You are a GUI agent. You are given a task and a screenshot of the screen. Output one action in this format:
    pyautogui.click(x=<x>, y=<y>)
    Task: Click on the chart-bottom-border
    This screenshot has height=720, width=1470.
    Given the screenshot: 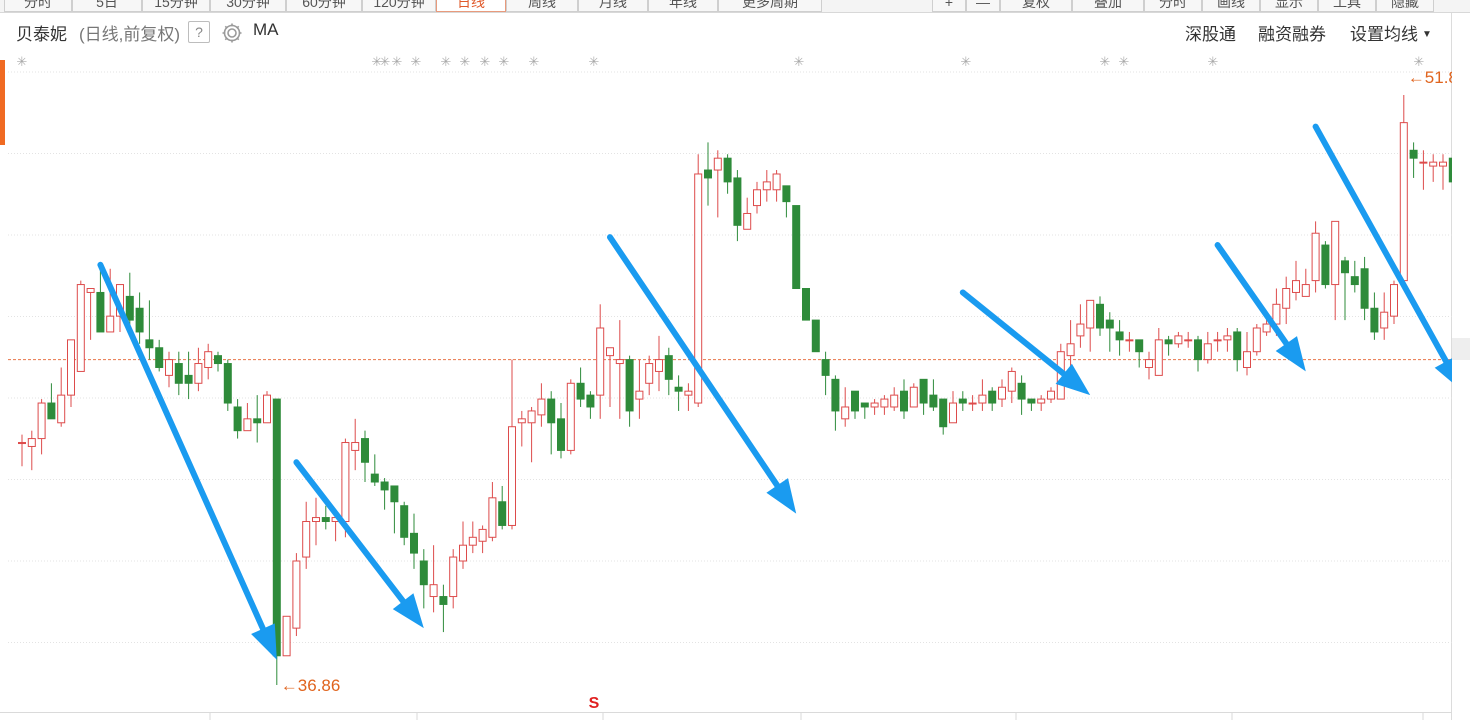 What is the action you would take?
    pyautogui.click(x=726, y=712)
    